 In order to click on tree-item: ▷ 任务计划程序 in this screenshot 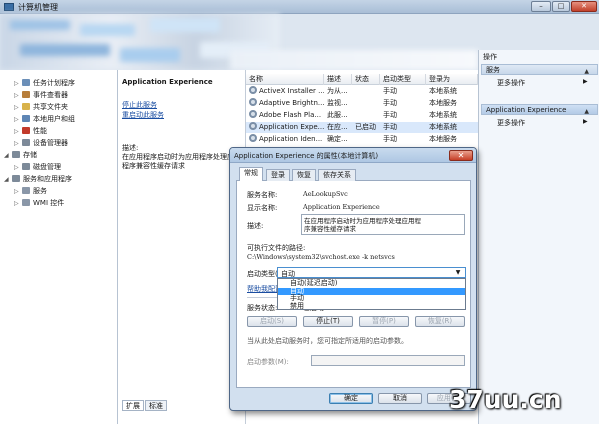, I will do `click(44, 83)`.